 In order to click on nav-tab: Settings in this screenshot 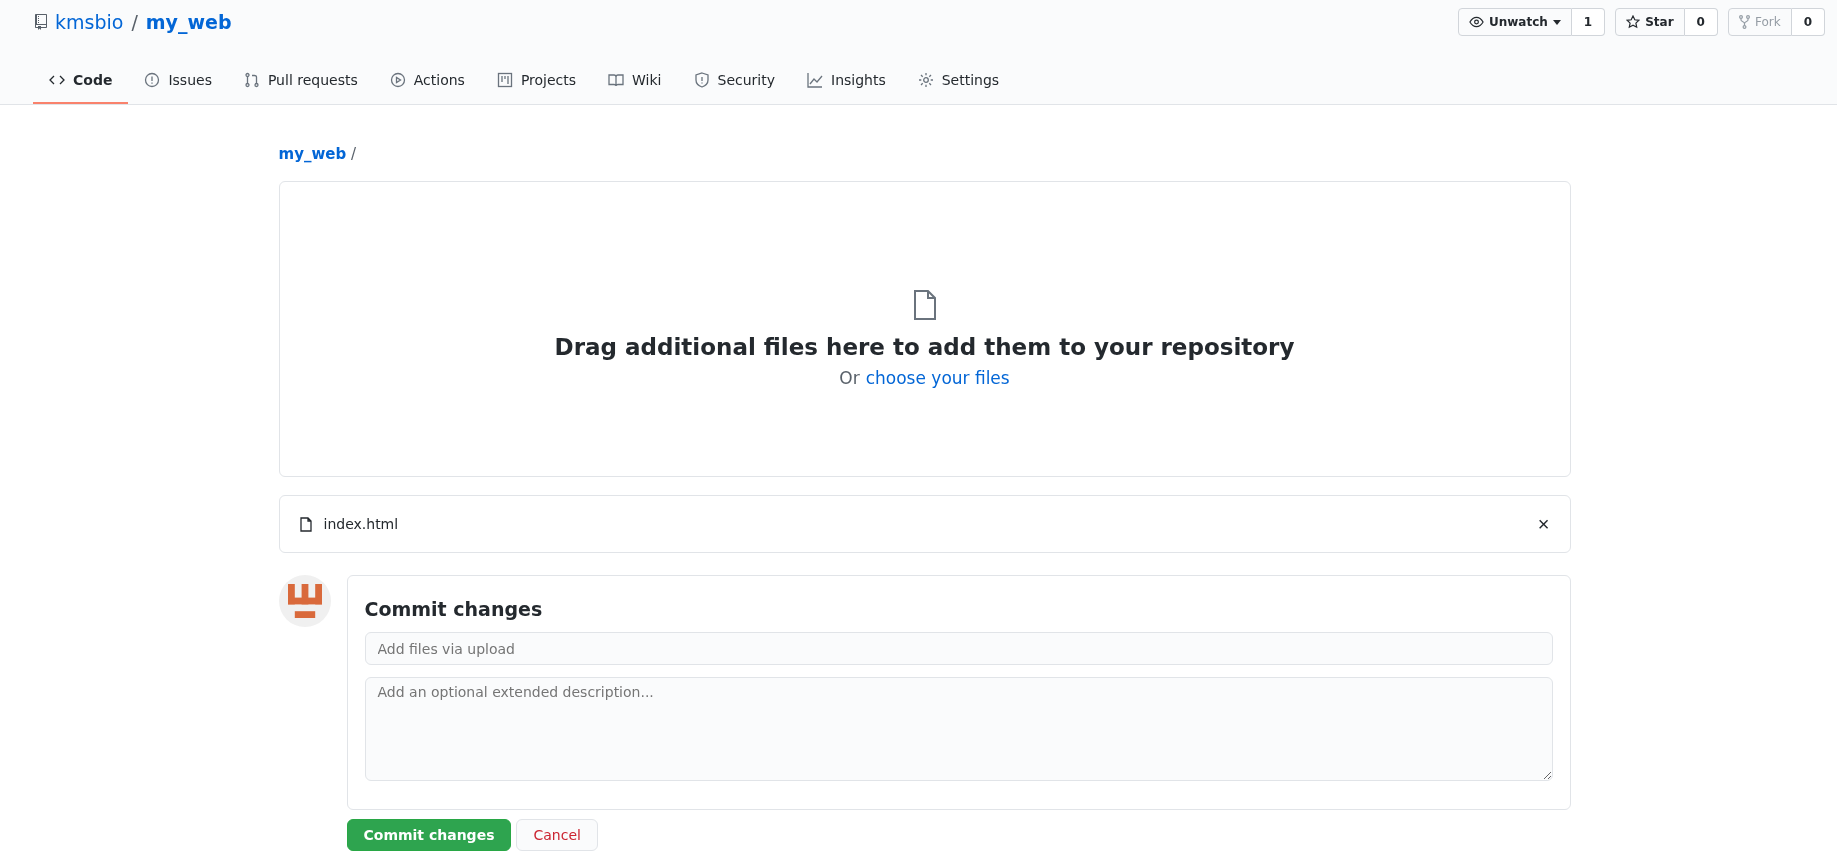, I will do `click(958, 82)`.